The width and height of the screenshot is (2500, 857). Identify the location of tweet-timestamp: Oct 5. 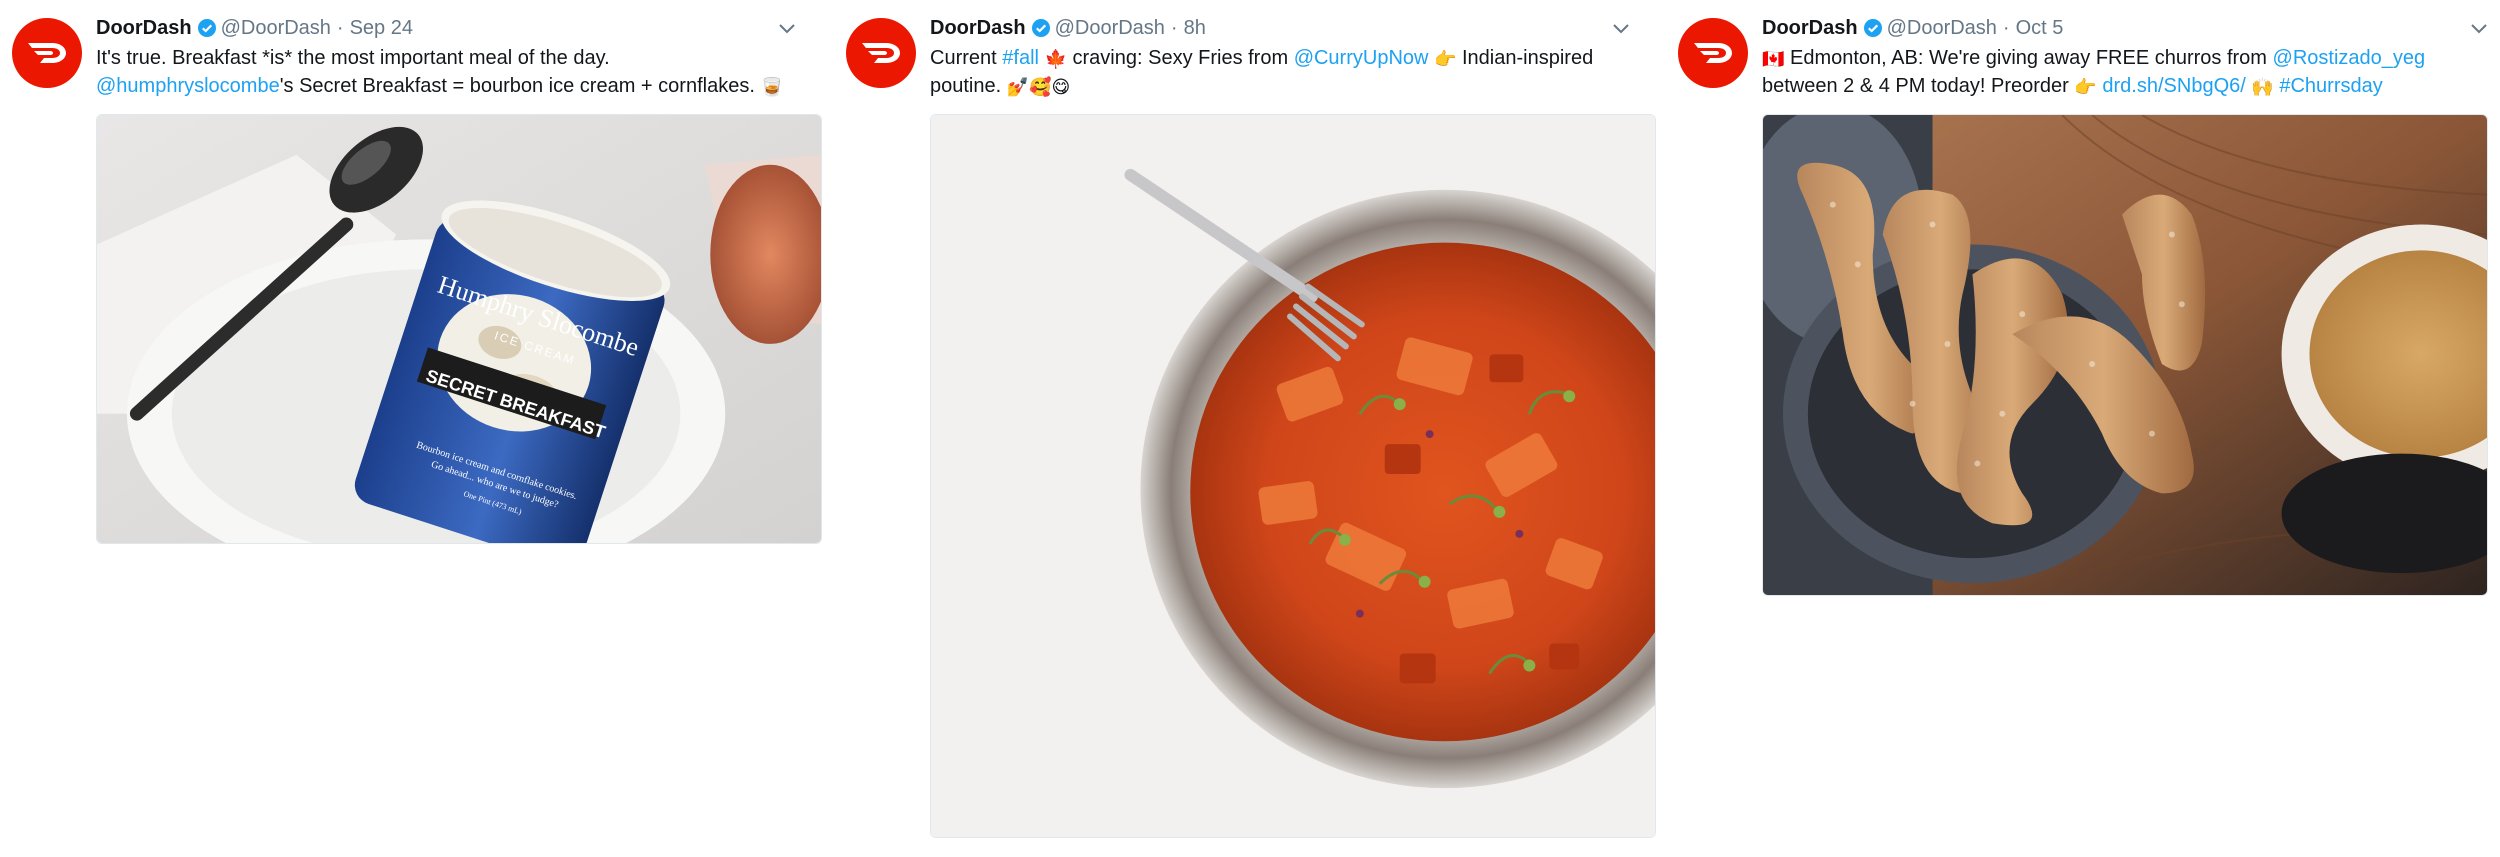
(2040, 28).